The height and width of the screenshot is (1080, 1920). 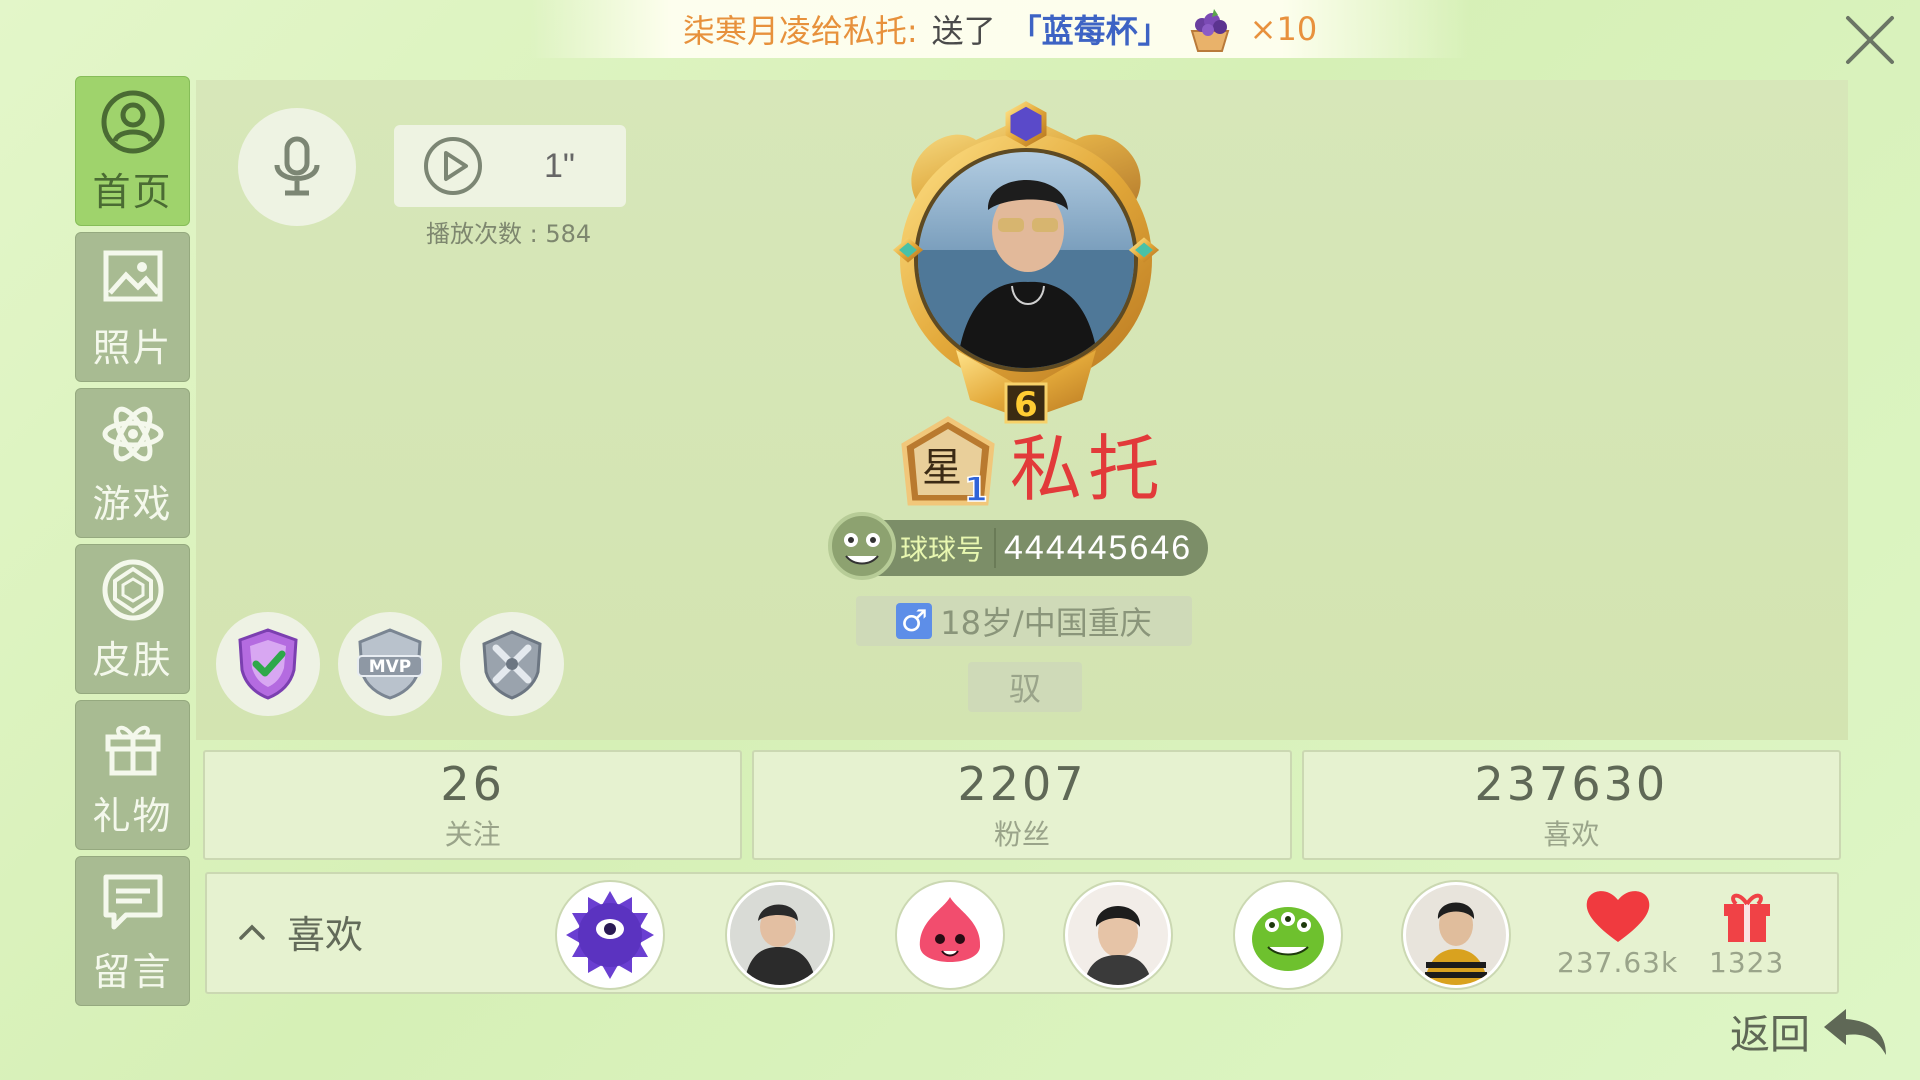 I want to click on voice-intro-player: 1", so click(x=510, y=166).